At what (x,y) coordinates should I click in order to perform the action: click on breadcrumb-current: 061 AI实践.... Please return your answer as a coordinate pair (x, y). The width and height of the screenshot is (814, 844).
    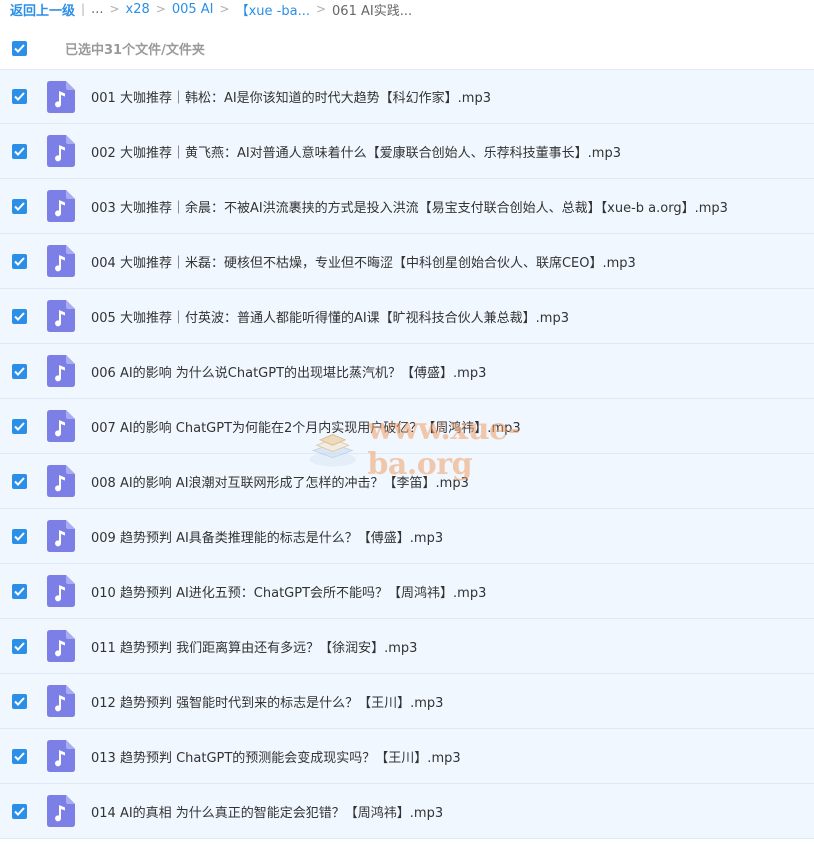
    Looking at the image, I should click on (372, 11).